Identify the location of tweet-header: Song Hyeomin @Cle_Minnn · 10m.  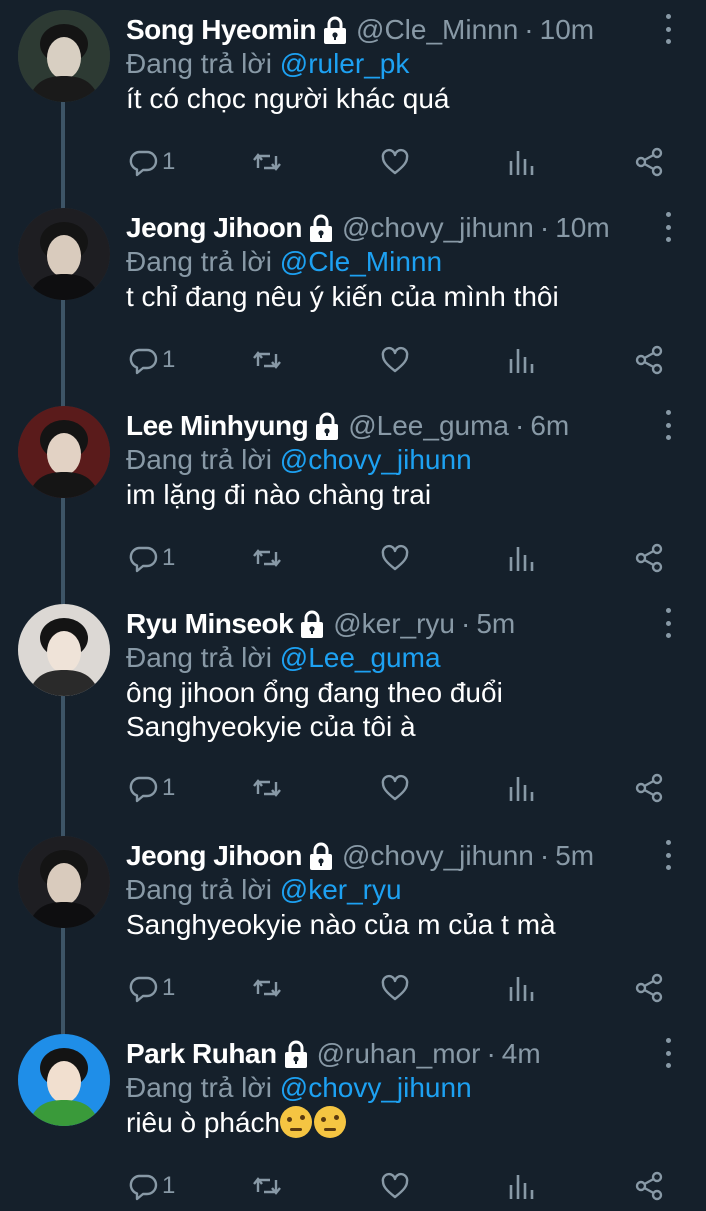
(360, 30).